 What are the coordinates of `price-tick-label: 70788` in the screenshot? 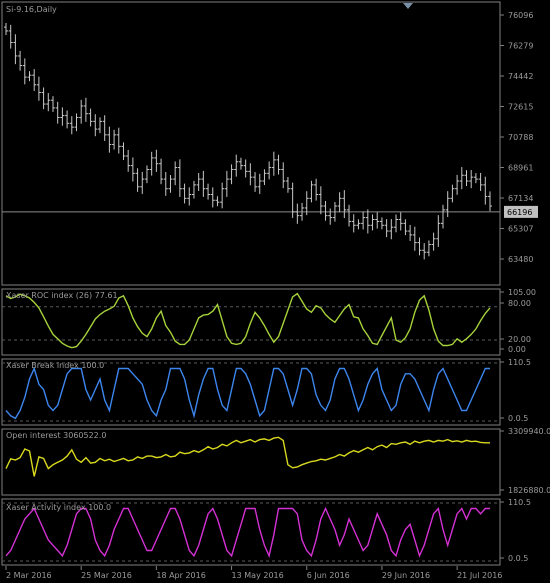 It's located at (520, 137).